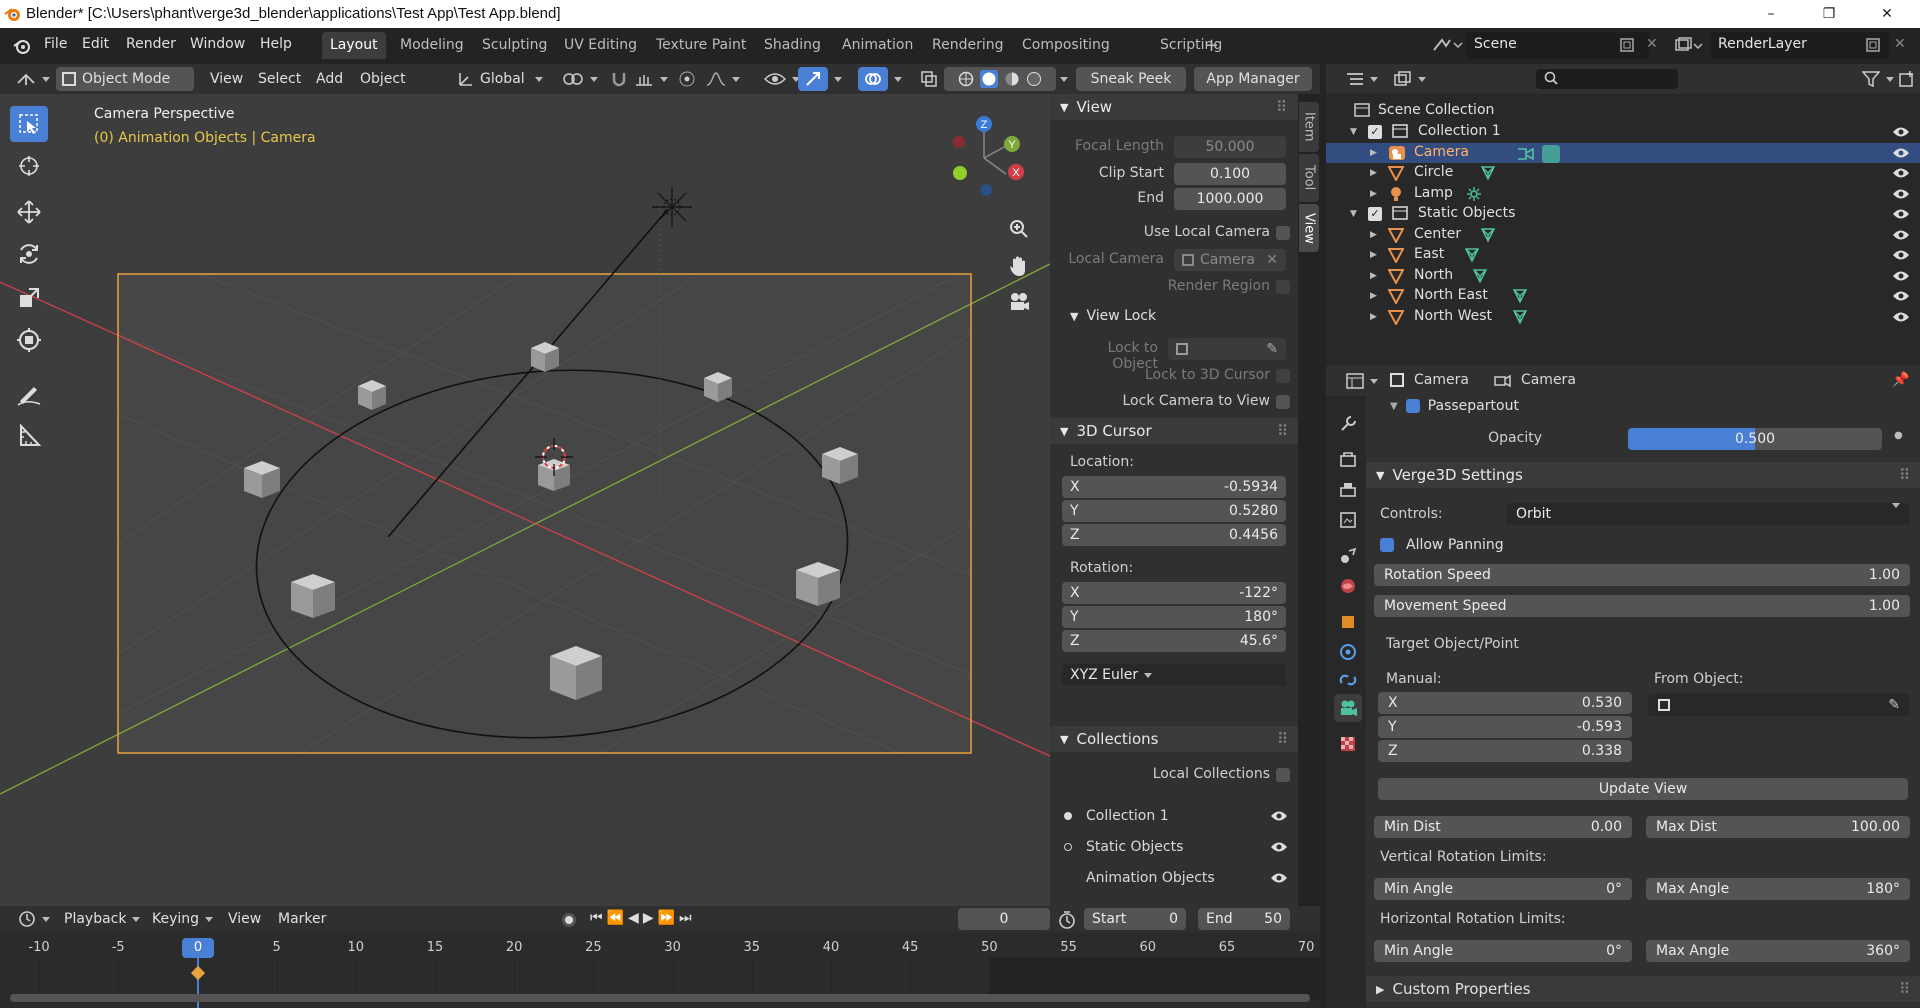  Describe the element at coordinates (1520, 317) in the screenshot. I see `mesh-data-icon` at that location.